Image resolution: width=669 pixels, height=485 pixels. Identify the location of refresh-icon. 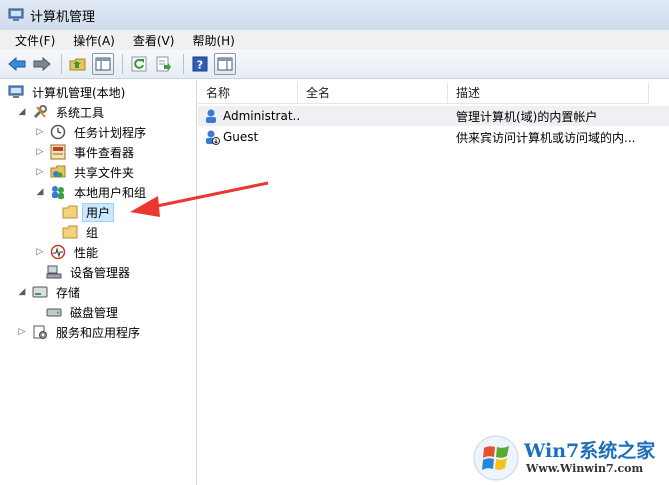
(139, 64).